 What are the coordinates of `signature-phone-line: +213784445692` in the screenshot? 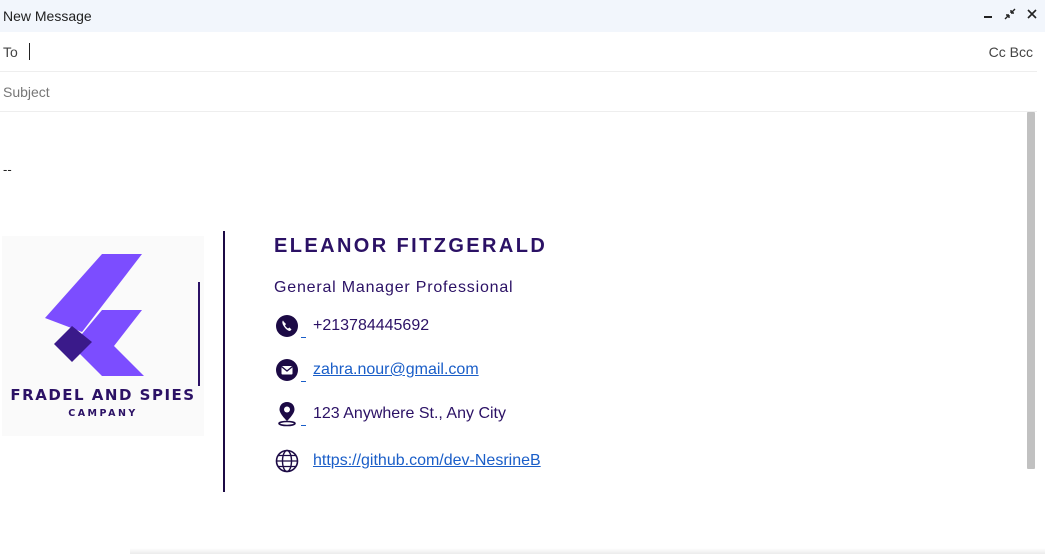 It's located at (351, 326).